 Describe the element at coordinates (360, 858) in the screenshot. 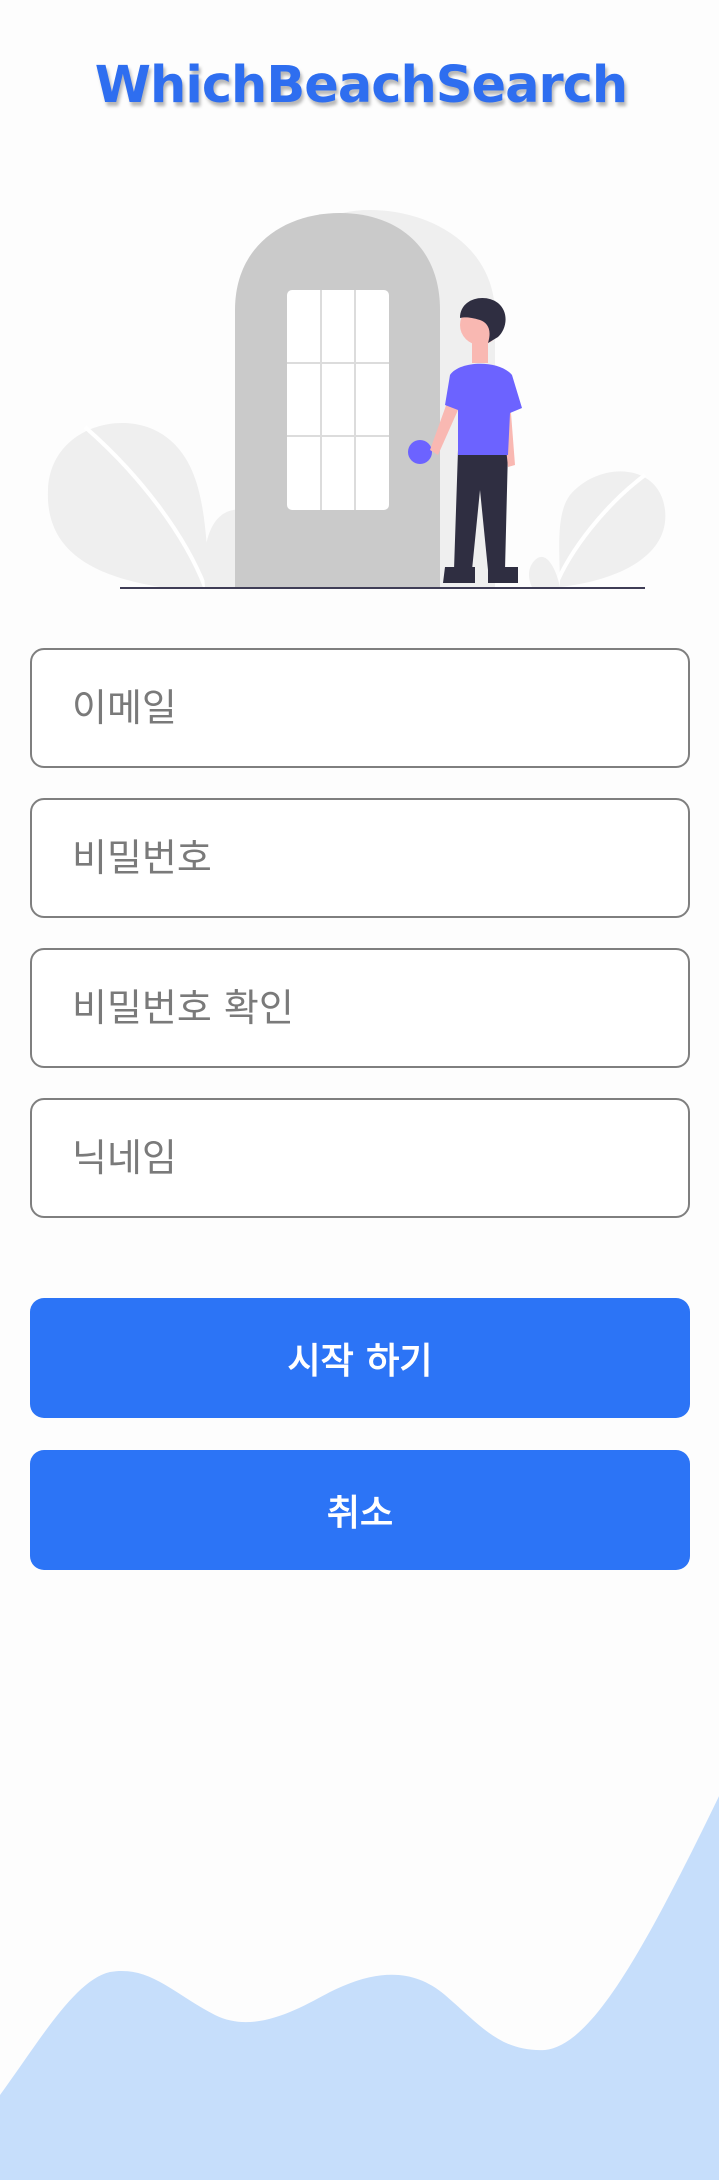

I see `password-field` at that location.